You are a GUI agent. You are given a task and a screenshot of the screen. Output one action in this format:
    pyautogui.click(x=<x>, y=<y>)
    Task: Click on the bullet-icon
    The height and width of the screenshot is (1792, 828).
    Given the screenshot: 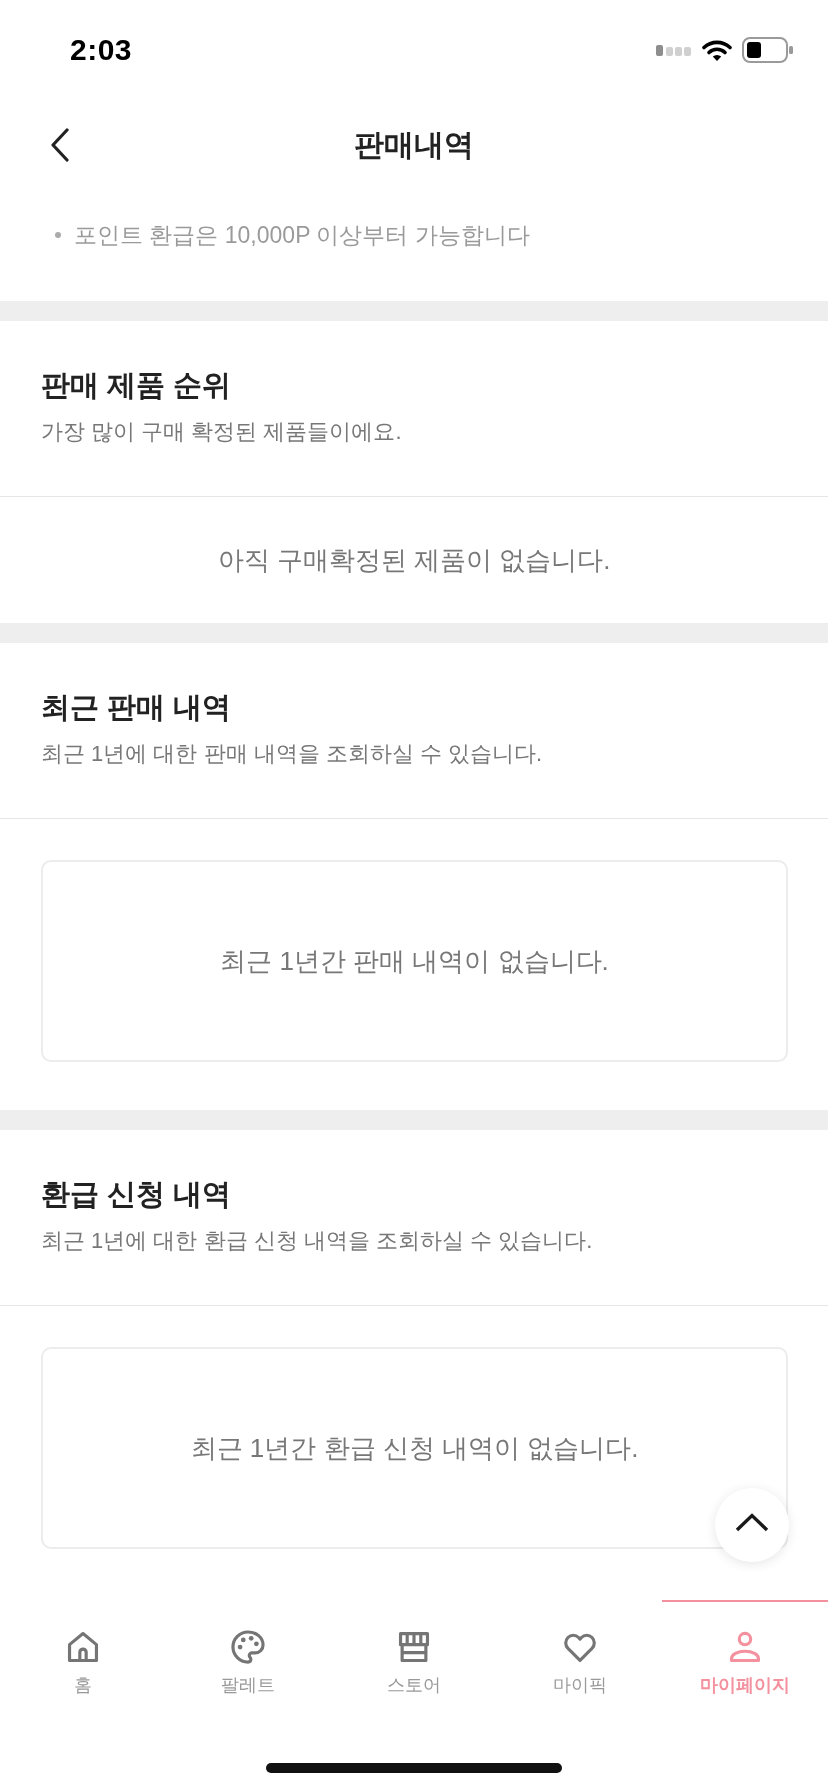 What is the action you would take?
    pyautogui.click(x=58, y=235)
    